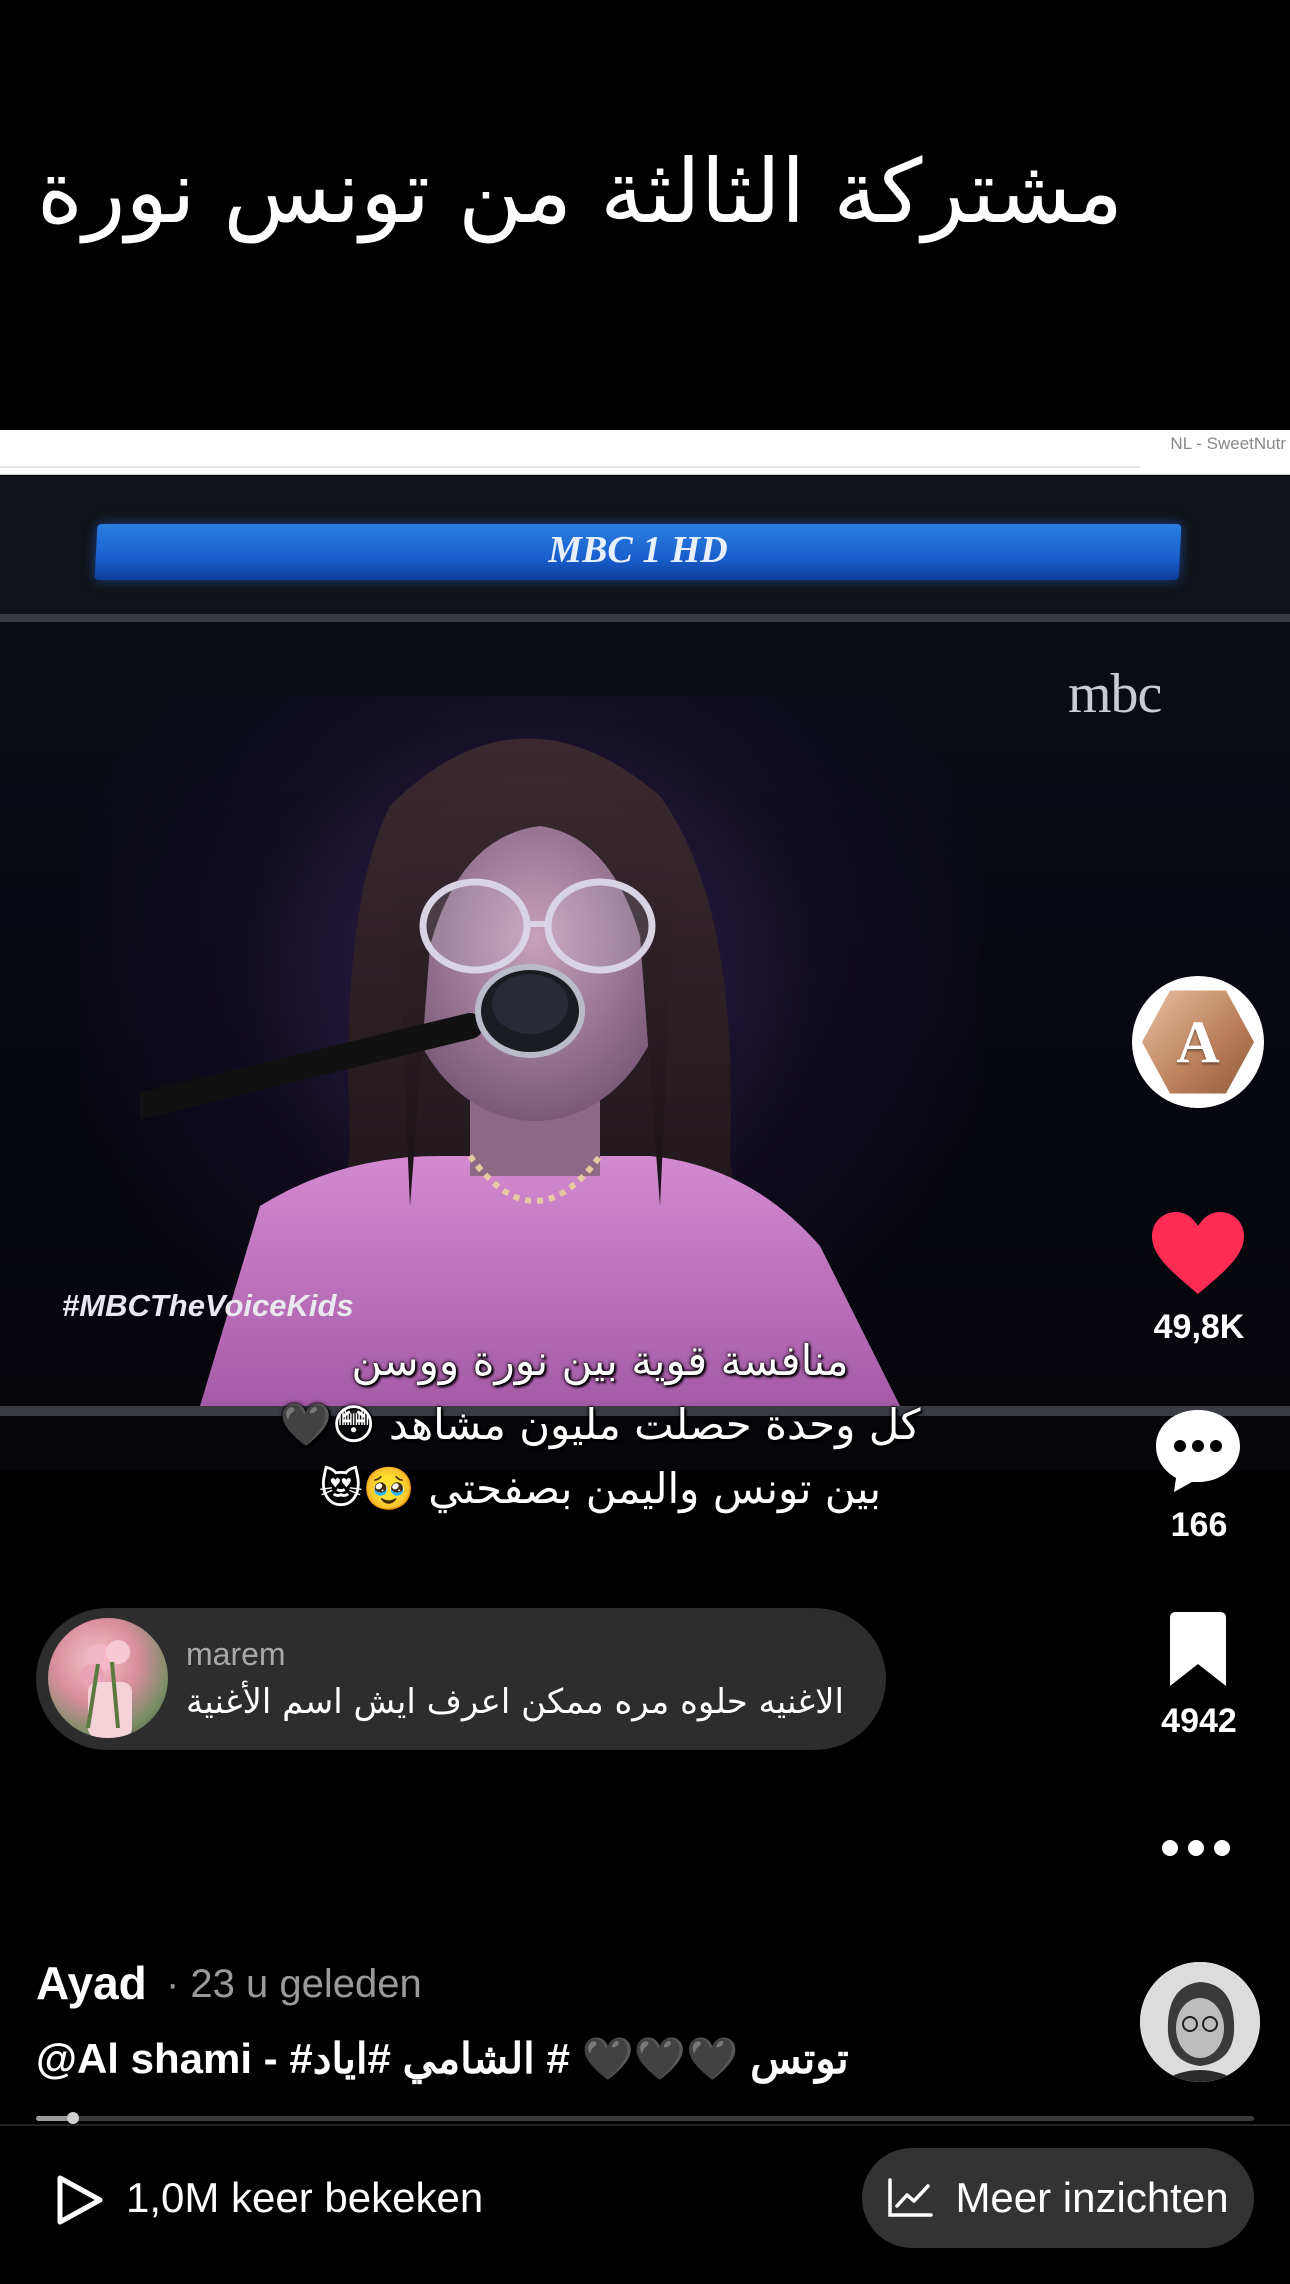  Describe the element at coordinates (442, 2058) in the screenshot. I see `post-description: @Al shami - #توتس 🖤🖤🖤 # الشامي #اياد` at that location.